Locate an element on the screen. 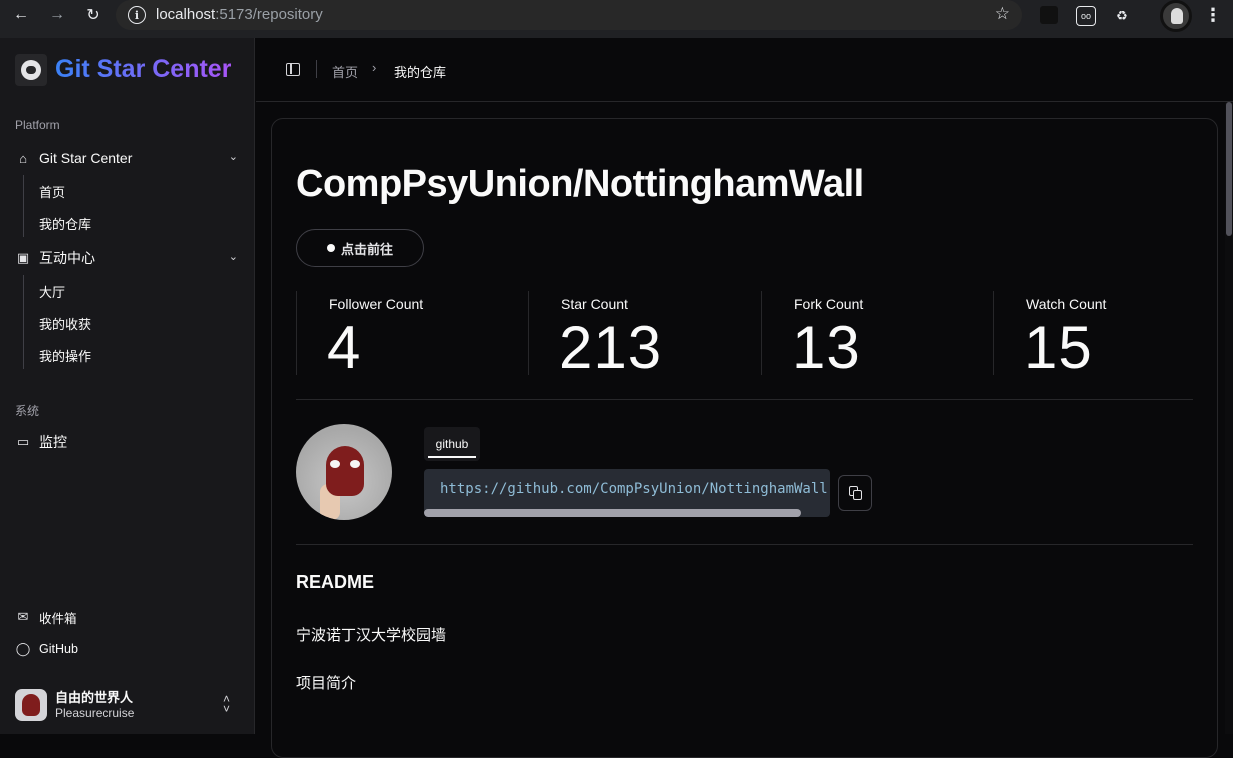  stat-forks: Fork Count 13 is located at coordinates (877, 336).